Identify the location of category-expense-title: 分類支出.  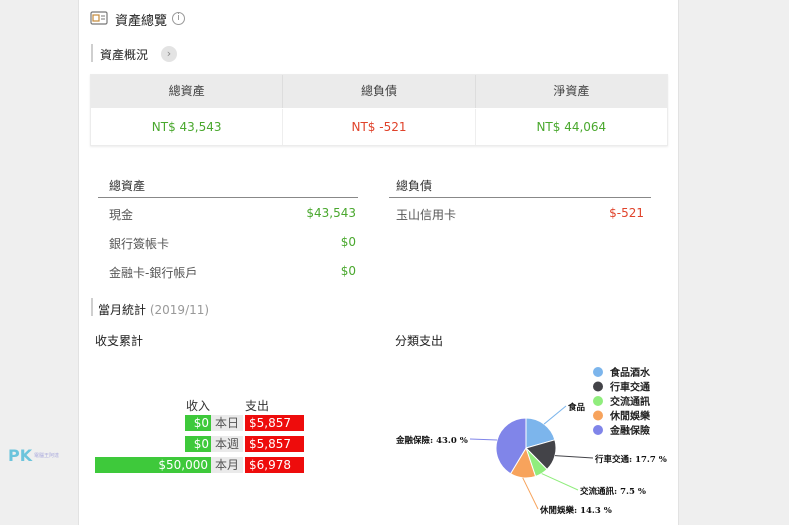
(419, 341).